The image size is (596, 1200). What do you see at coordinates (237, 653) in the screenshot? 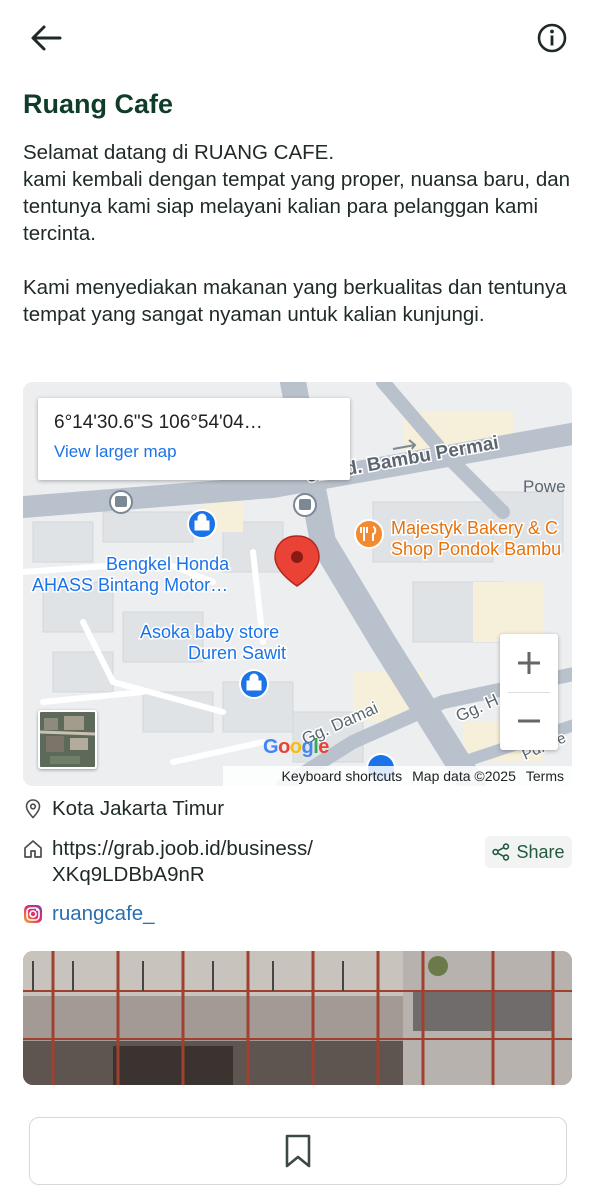
I see `map-poi-label: Duren Sawit` at bounding box center [237, 653].